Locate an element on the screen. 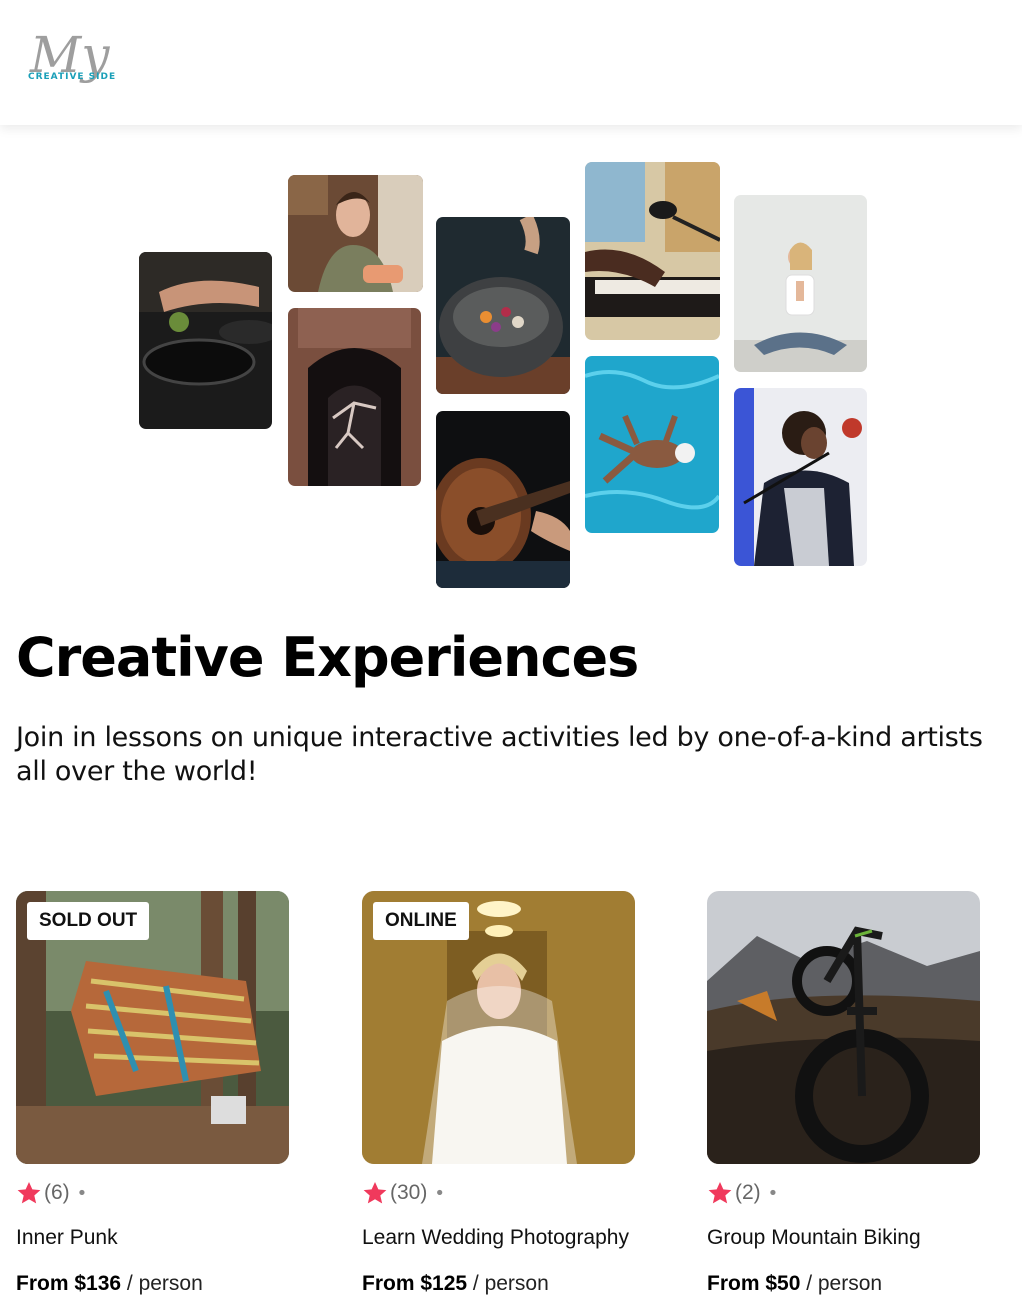 Image resolution: width=1022 pixels, height=1310 pixels. card-title: Group Mountain Biking is located at coordinates (814, 1238).